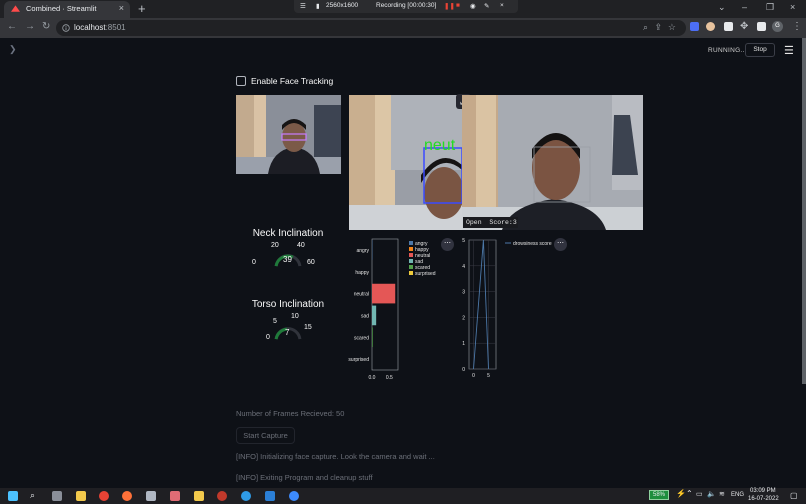 The width and height of the screenshot is (806, 504). What do you see at coordinates (804, 211) in the screenshot?
I see `page-scrollbar` at bounding box center [804, 211].